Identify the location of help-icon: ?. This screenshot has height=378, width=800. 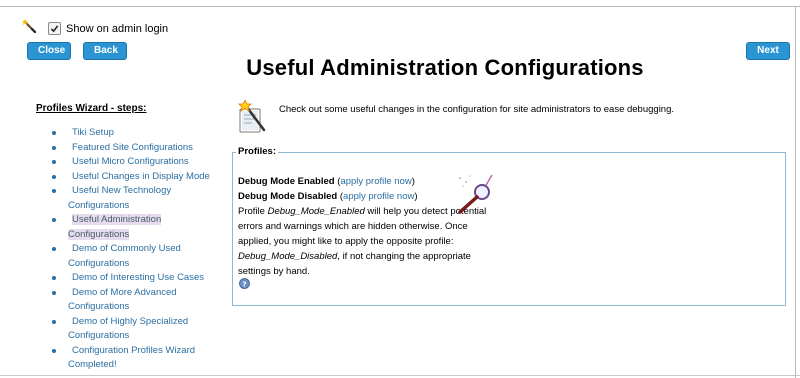
(244, 283).